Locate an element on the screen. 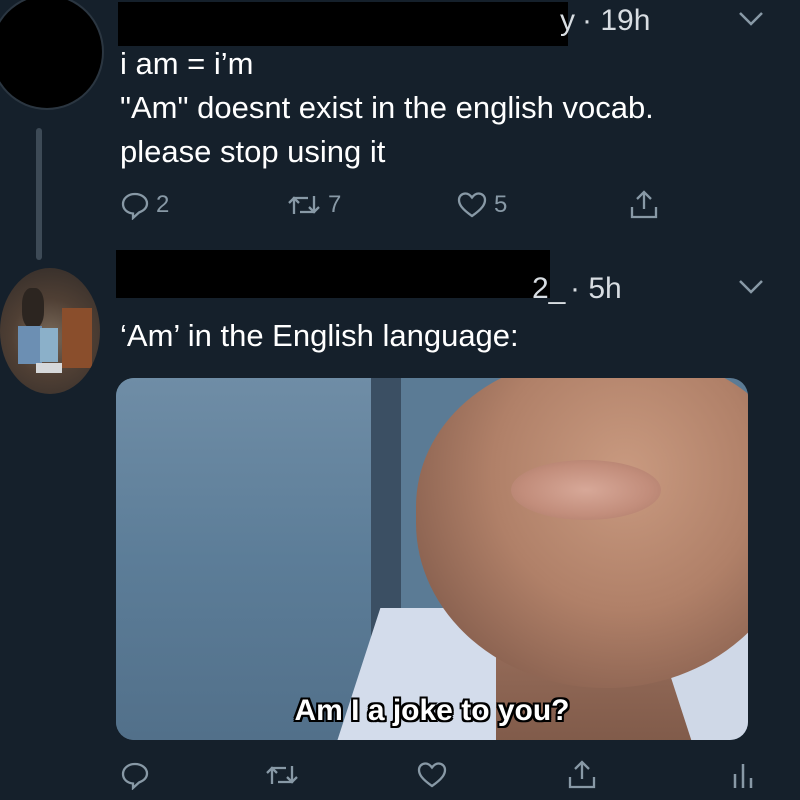 The width and height of the screenshot is (800, 800). tweet-text-line: i am = i’m is located at coordinates (187, 63).